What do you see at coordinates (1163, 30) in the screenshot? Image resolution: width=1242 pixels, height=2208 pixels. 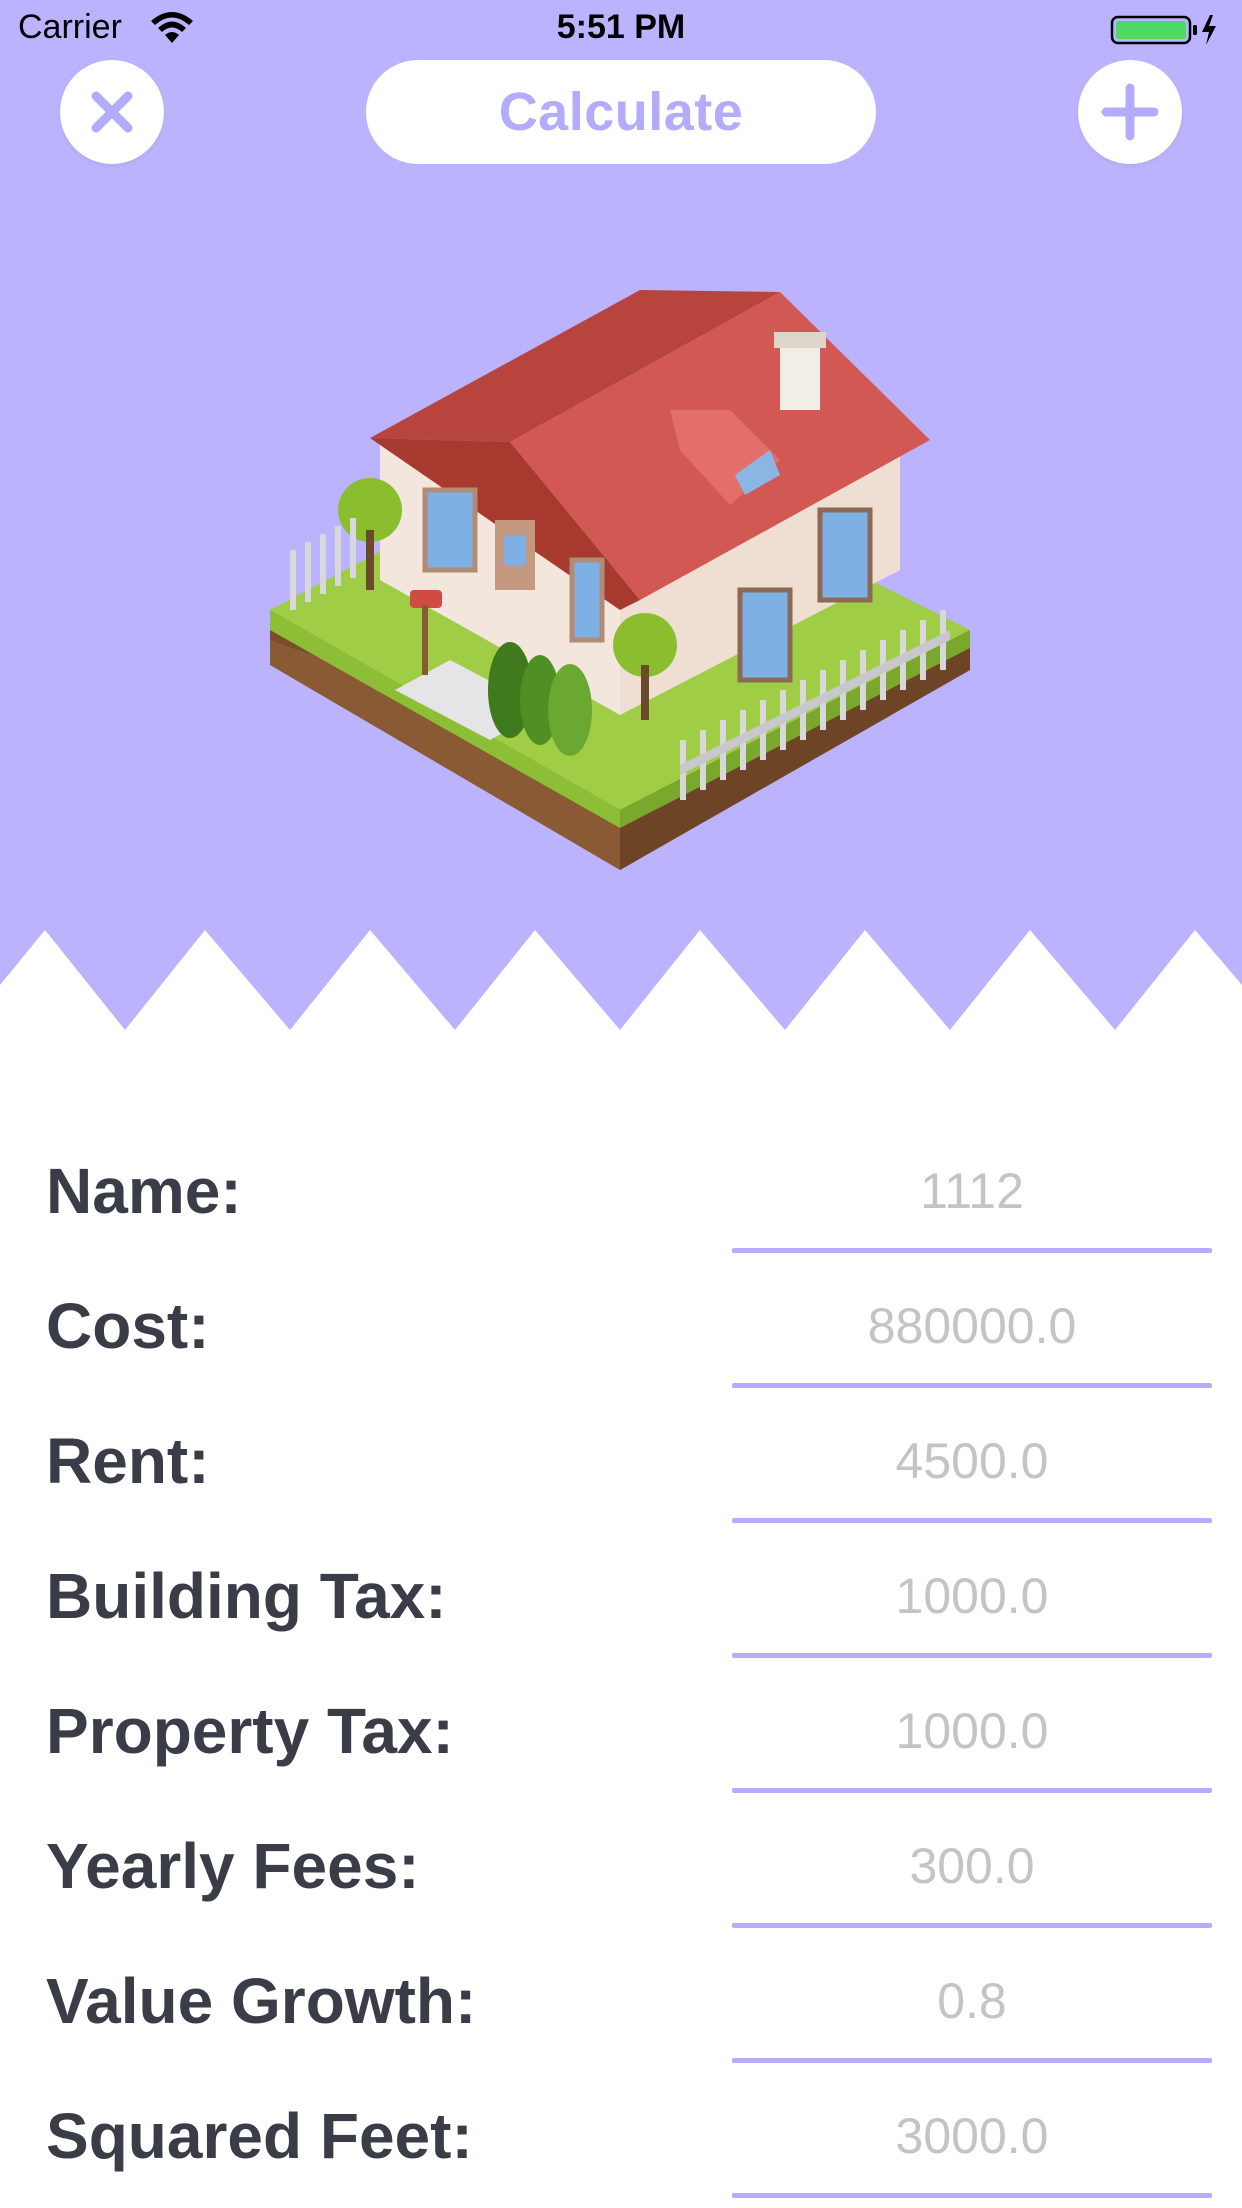 I see `battery-charging-icon` at bounding box center [1163, 30].